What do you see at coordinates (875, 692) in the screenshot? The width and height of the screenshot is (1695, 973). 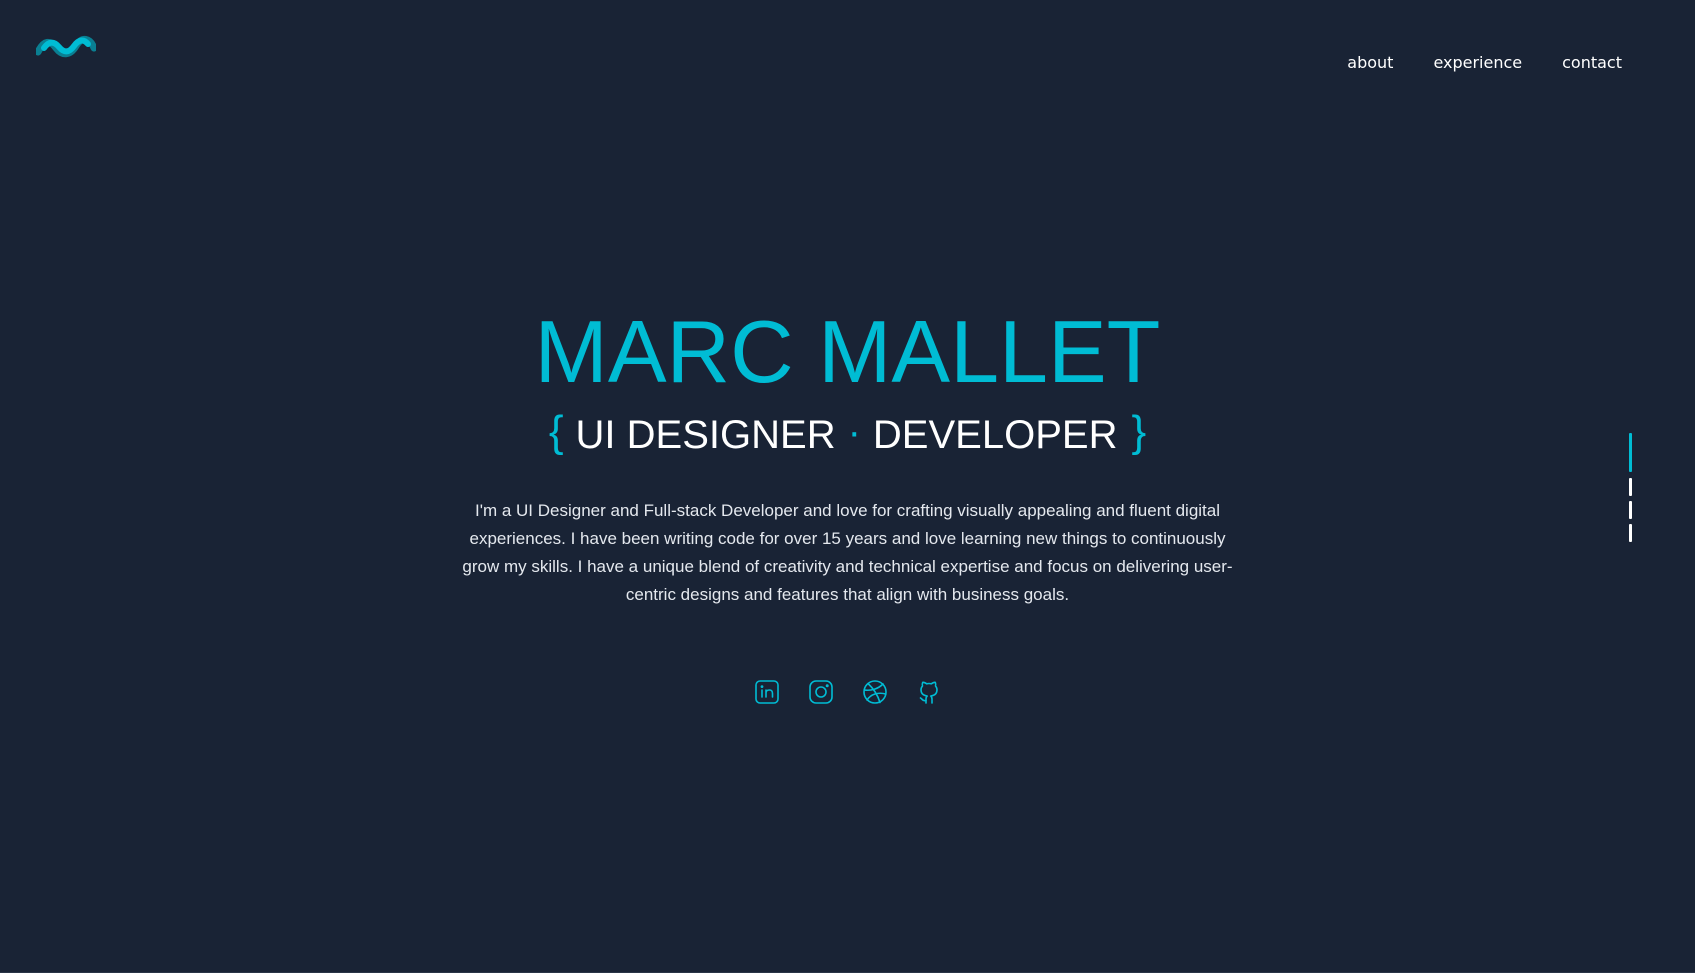 I see `dribbble-icon` at bounding box center [875, 692].